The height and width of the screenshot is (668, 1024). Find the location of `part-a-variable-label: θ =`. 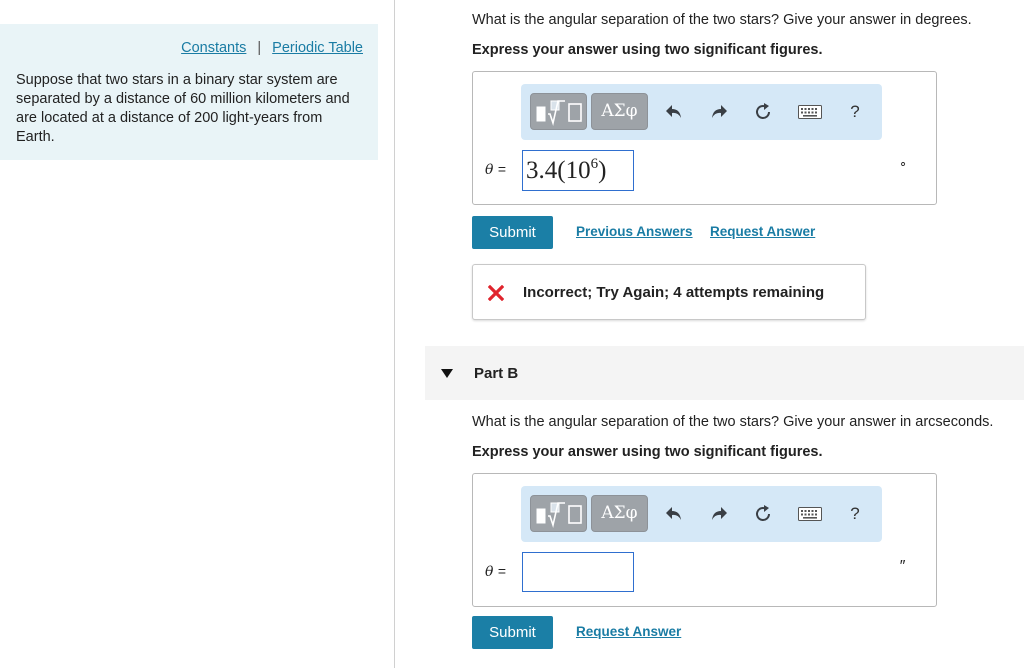

part-a-variable-label: θ = is located at coordinates (495, 169).